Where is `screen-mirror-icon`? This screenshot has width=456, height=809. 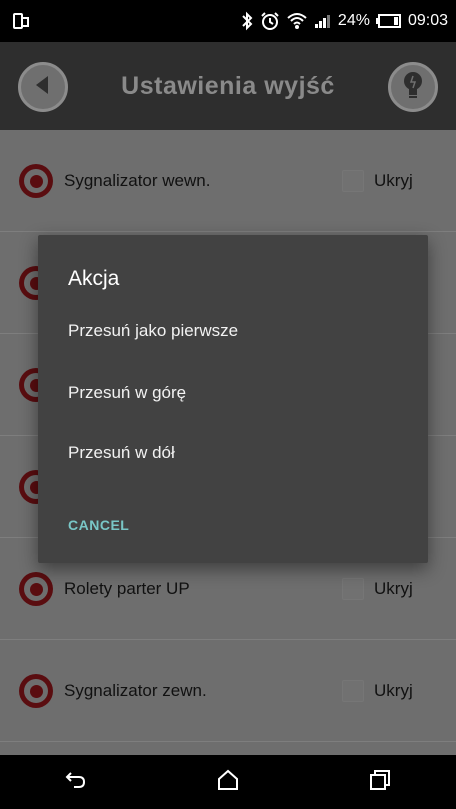
screen-mirror-icon is located at coordinates (22, 21).